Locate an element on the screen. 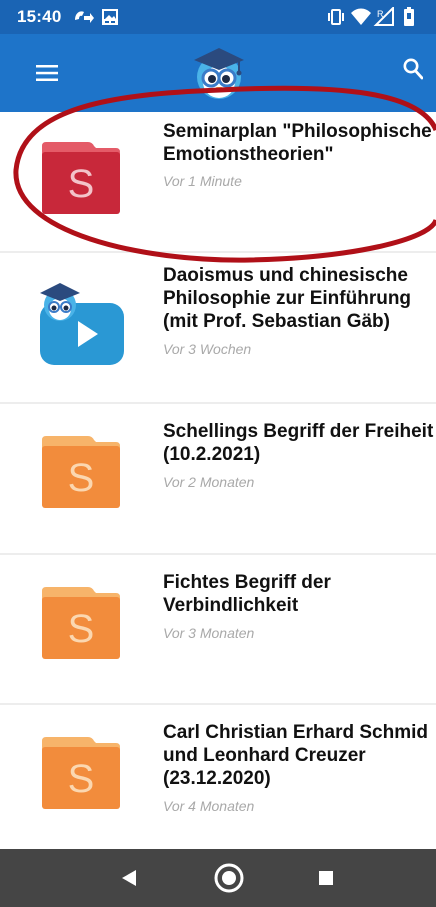  wifi-icon is located at coordinates (361, 16).